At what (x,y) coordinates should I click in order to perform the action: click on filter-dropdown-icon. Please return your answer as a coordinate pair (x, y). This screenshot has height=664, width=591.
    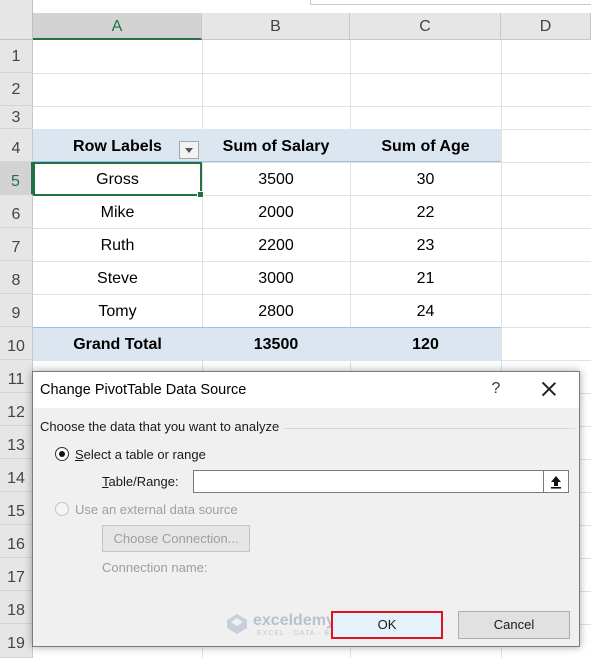
    Looking at the image, I should click on (189, 150).